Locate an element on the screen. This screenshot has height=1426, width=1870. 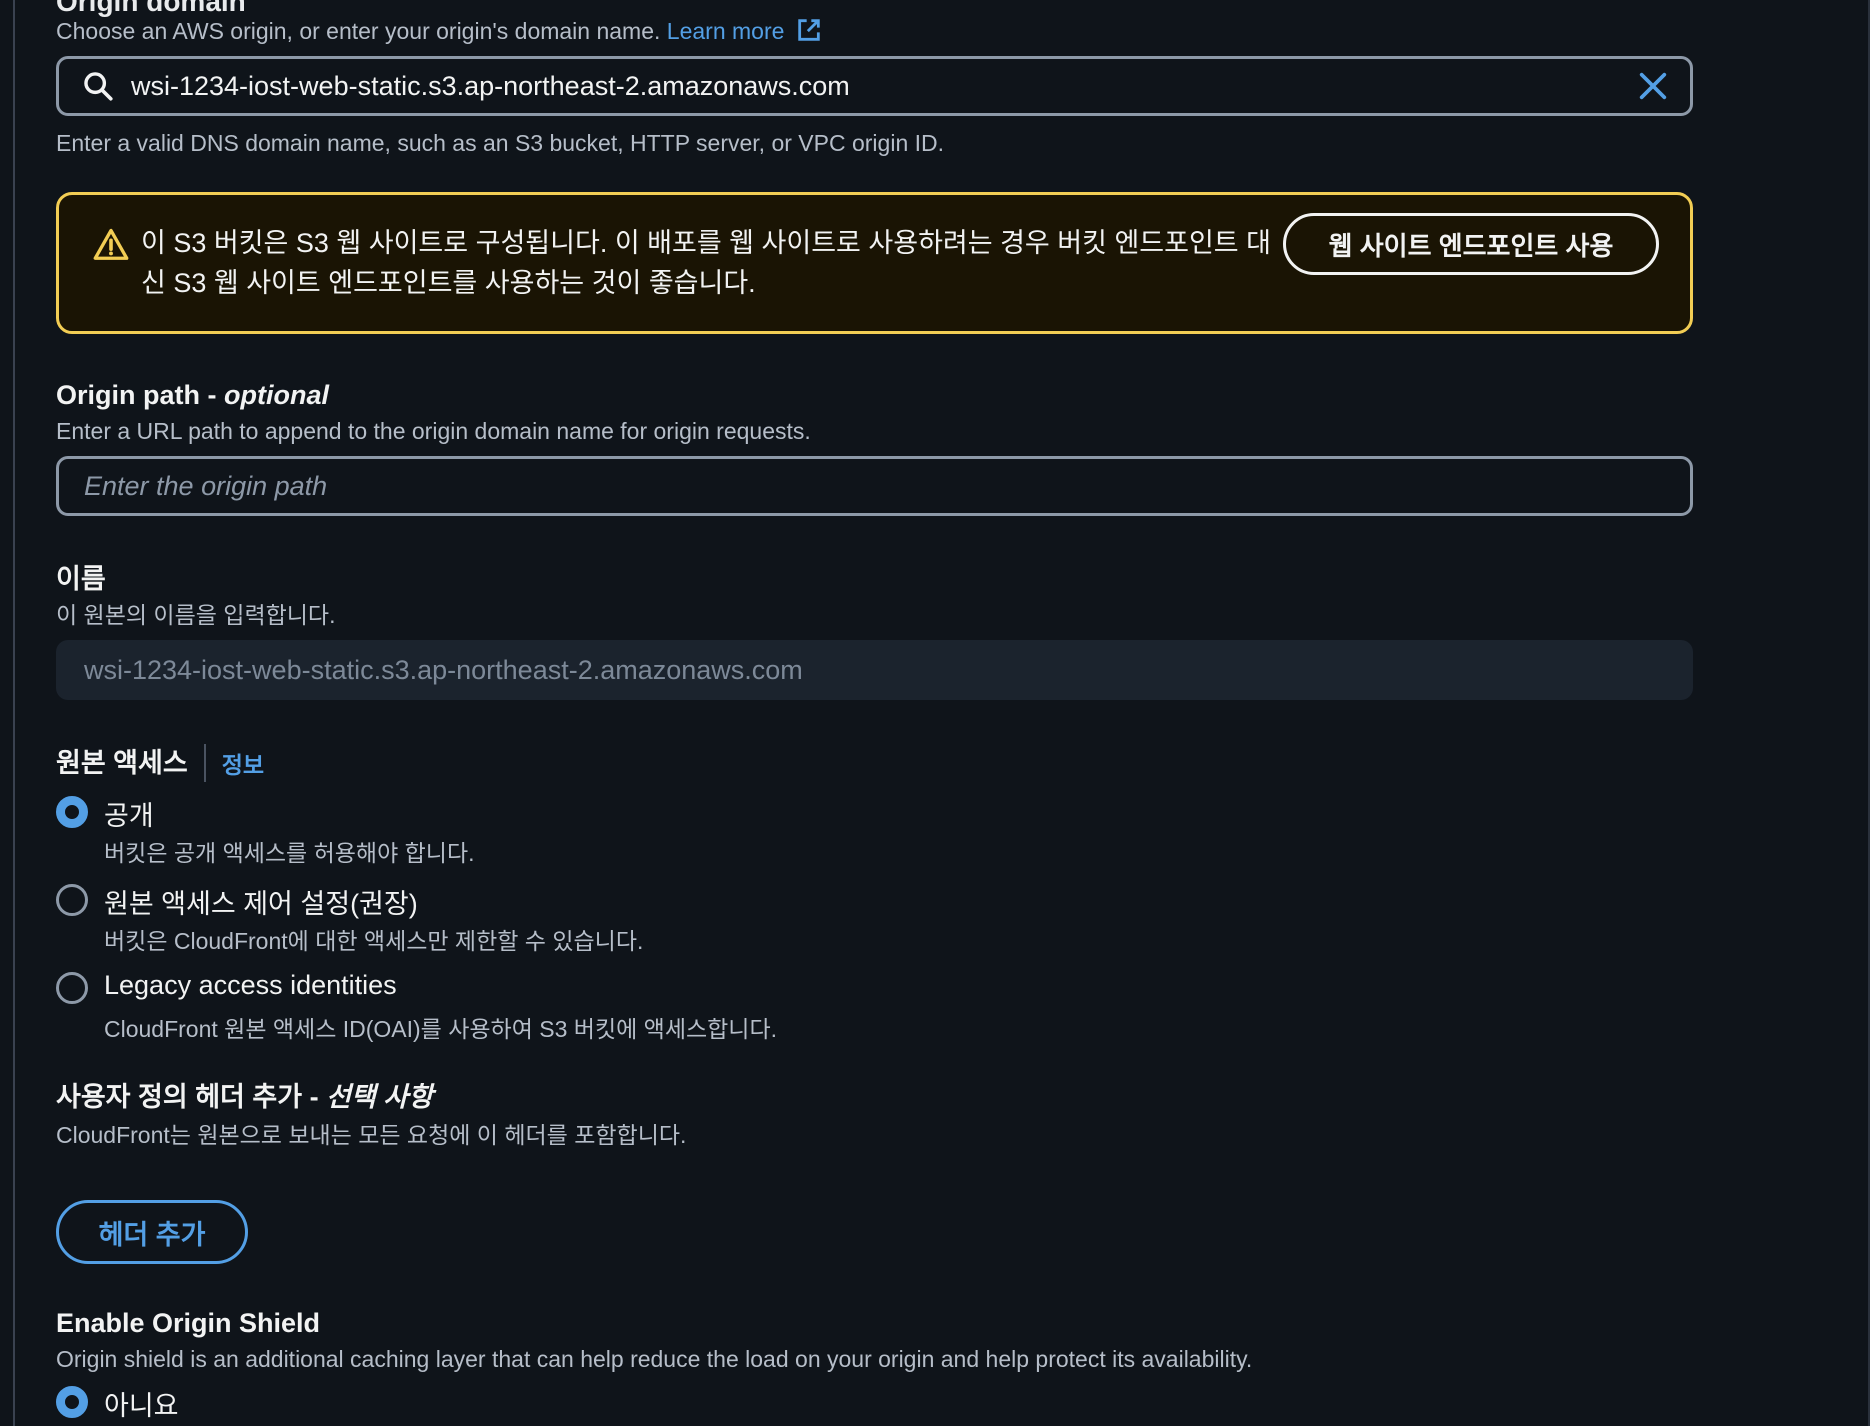
search-icon is located at coordinates (98, 86).